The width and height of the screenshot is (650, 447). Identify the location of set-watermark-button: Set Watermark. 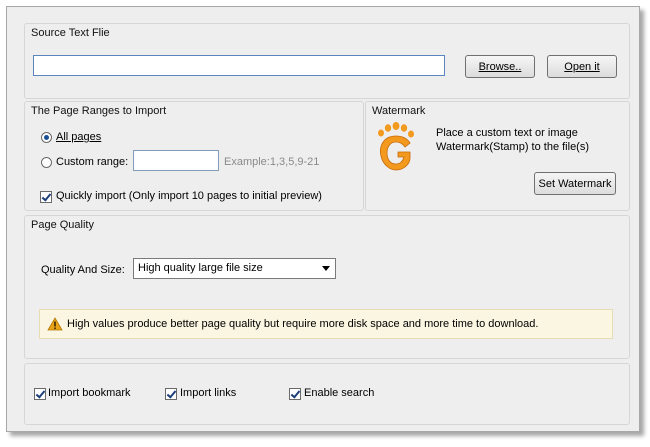
(575, 183).